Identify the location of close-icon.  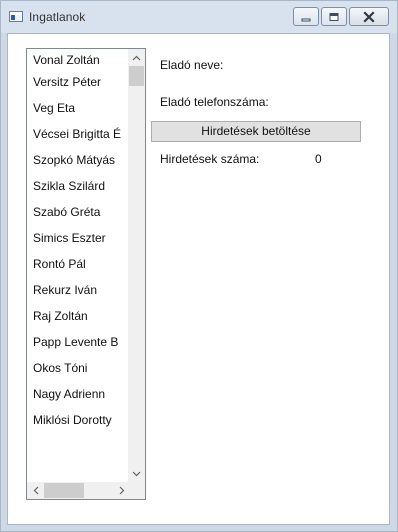
(369, 16).